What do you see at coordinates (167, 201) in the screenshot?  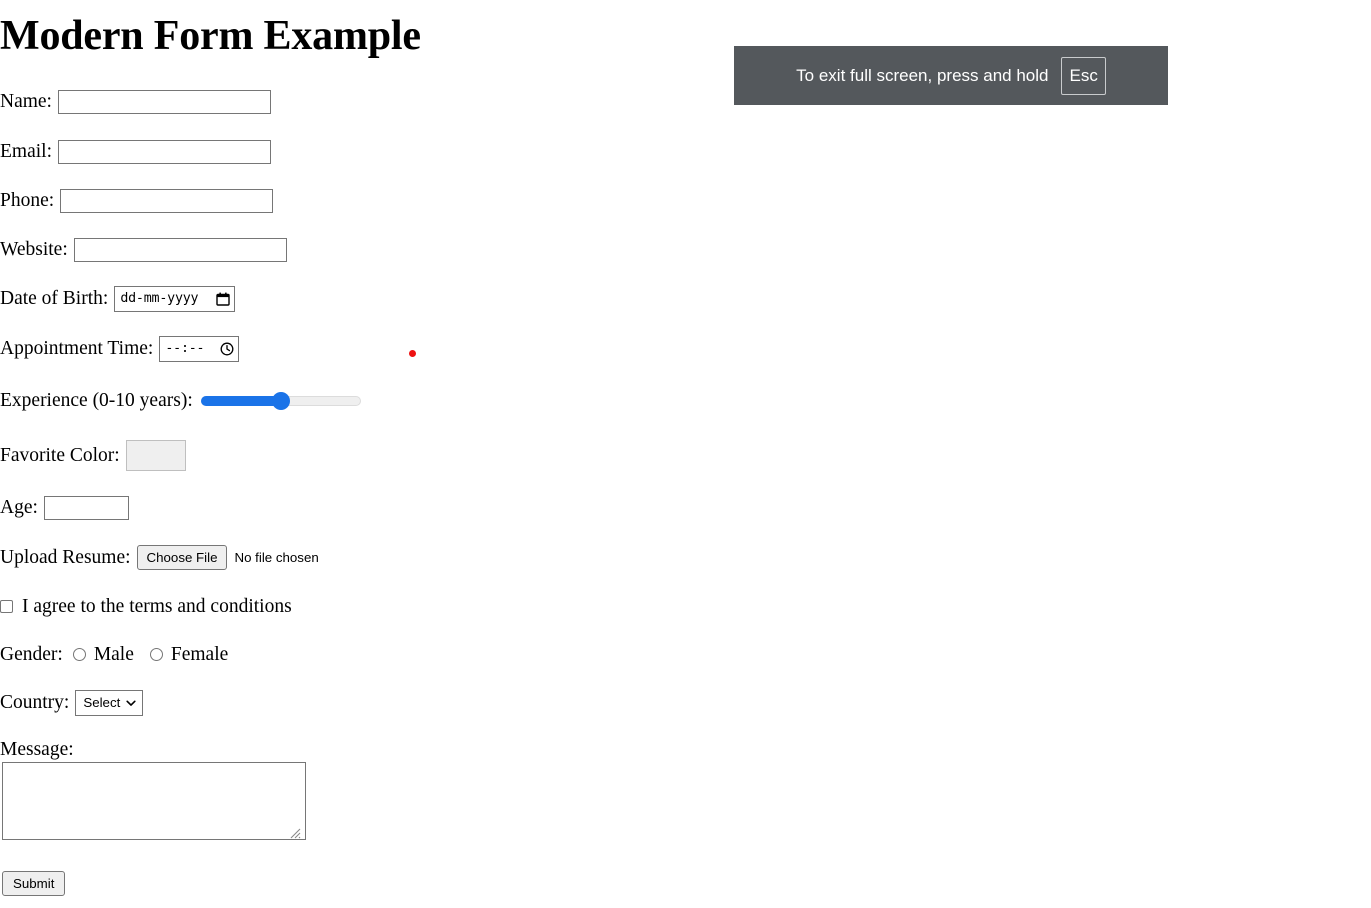 I see `phone-input` at bounding box center [167, 201].